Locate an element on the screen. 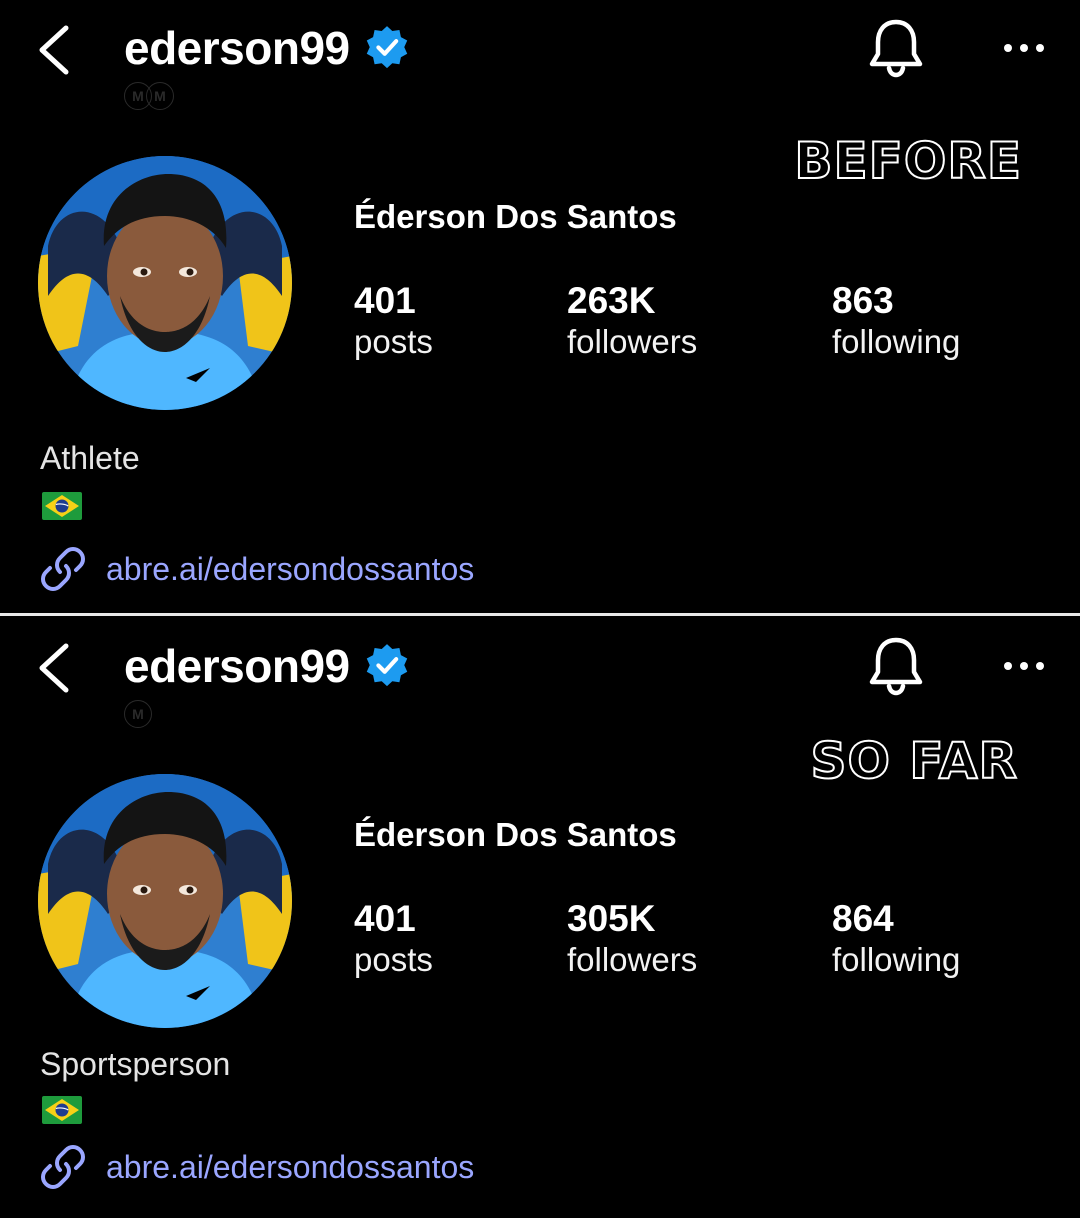  following-count: 863 is located at coordinates (863, 300).